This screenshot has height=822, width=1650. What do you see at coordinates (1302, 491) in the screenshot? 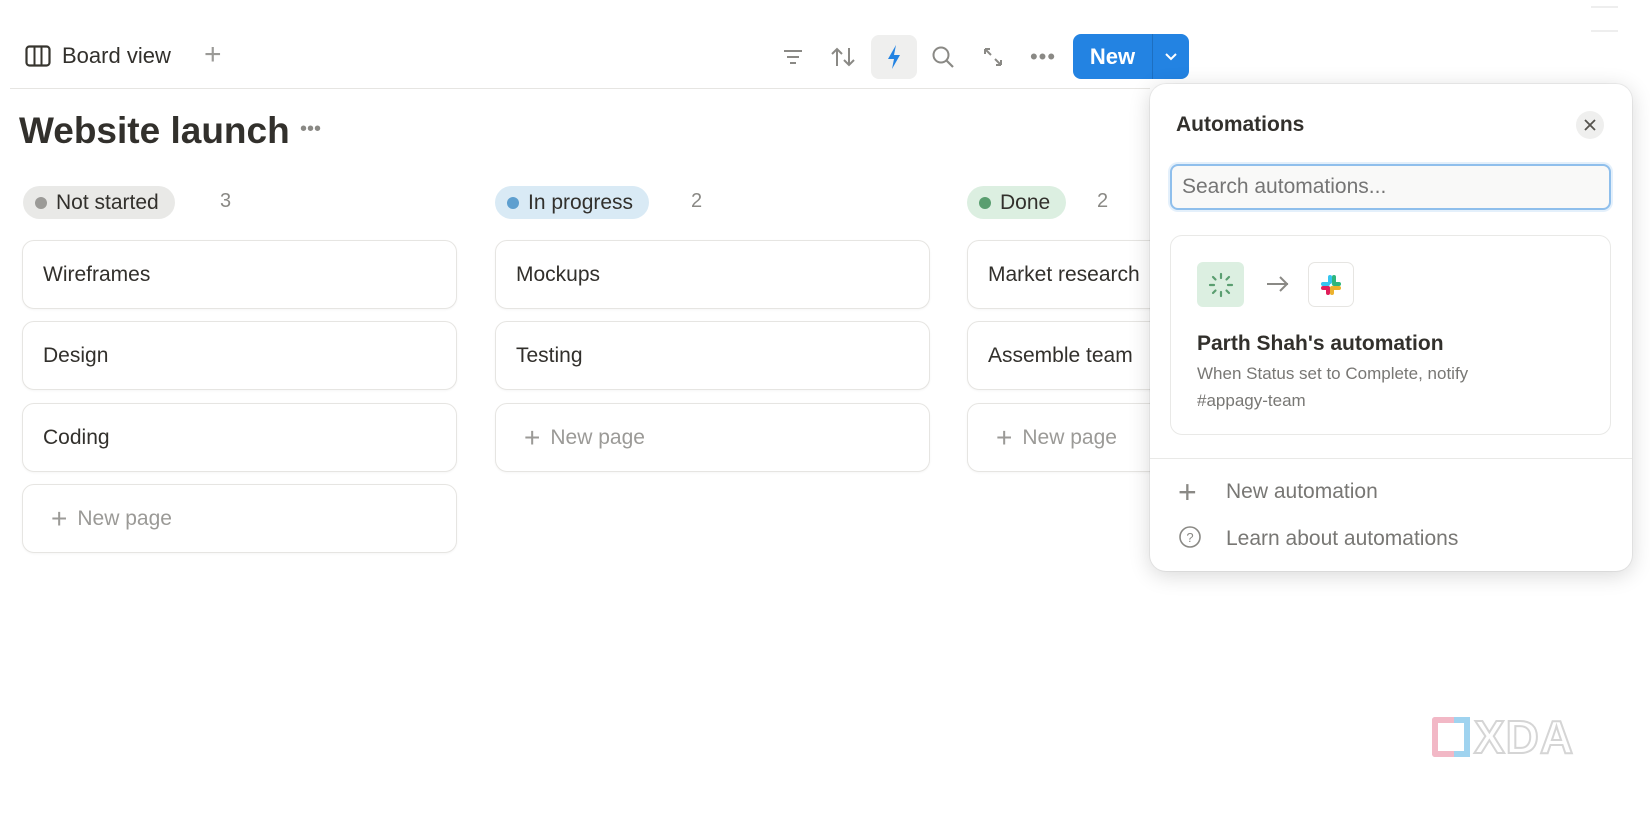
I see `new-automation-label: New automation` at bounding box center [1302, 491].